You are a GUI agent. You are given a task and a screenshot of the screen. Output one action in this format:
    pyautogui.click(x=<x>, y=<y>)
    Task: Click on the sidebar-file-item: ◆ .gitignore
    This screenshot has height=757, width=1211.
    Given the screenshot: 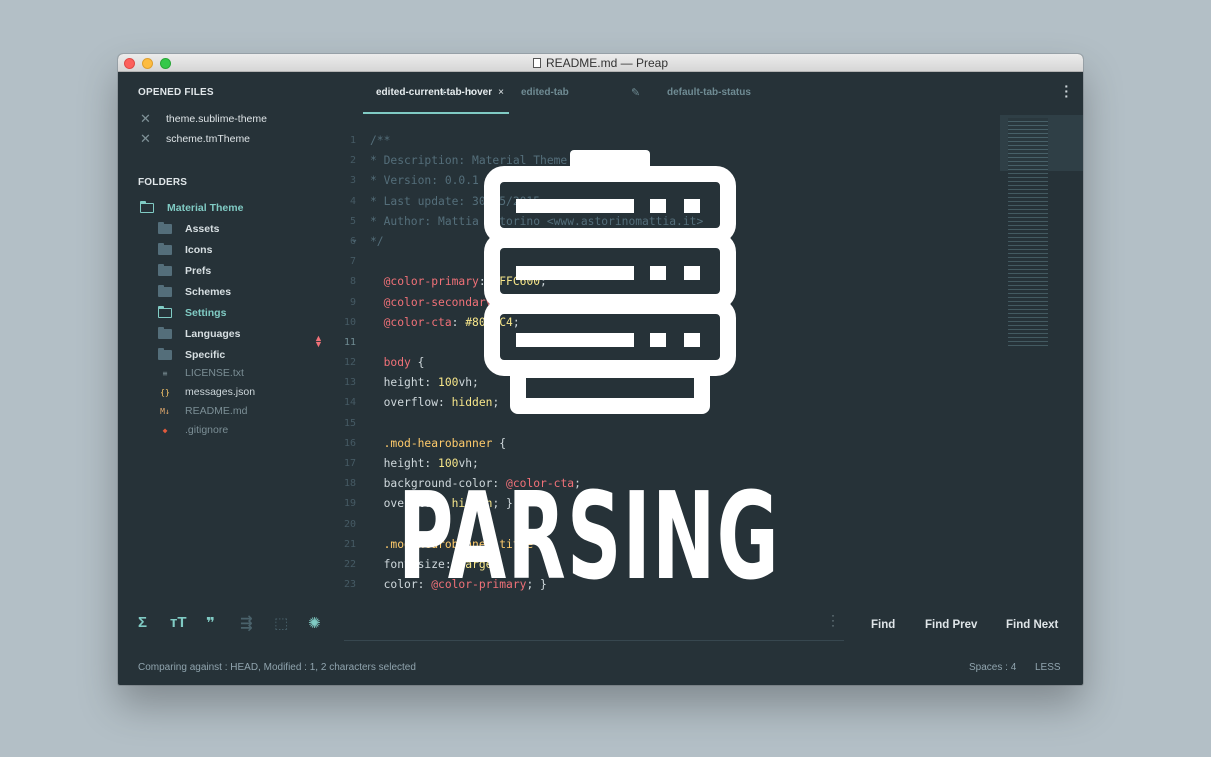 What is the action you would take?
    pyautogui.click(x=193, y=430)
    